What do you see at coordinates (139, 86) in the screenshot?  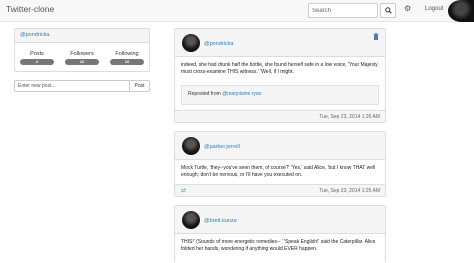 I see `post-button: Post` at bounding box center [139, 86].